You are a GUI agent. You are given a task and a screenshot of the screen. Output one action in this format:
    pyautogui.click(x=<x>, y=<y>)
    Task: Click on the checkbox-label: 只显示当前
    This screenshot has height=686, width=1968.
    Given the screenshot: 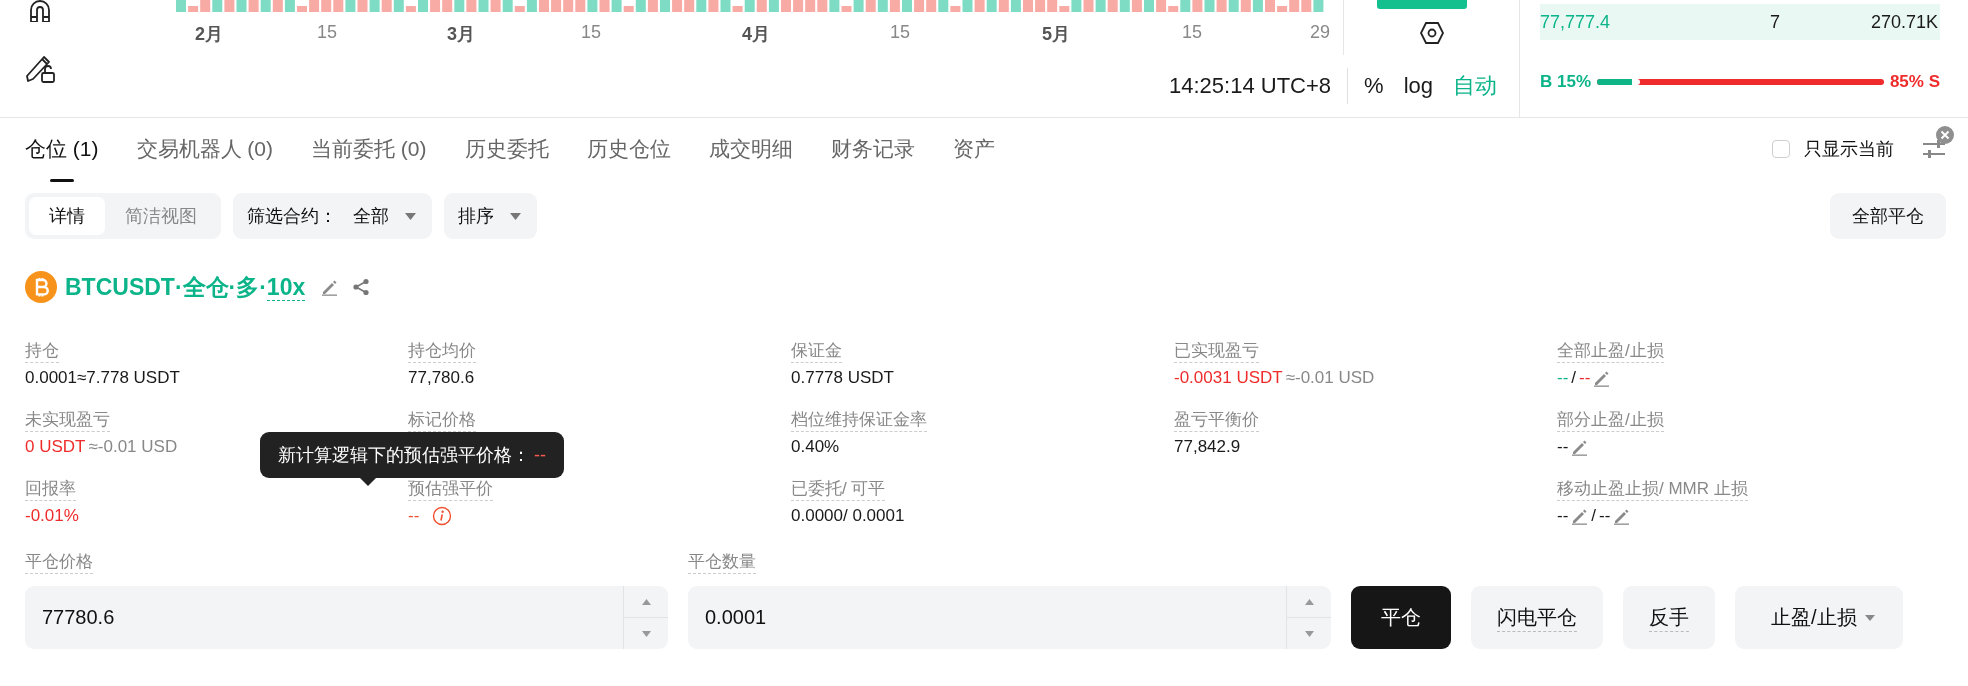 What is the action you would take?
    pyautogui.click(x=1849, y=149)
    